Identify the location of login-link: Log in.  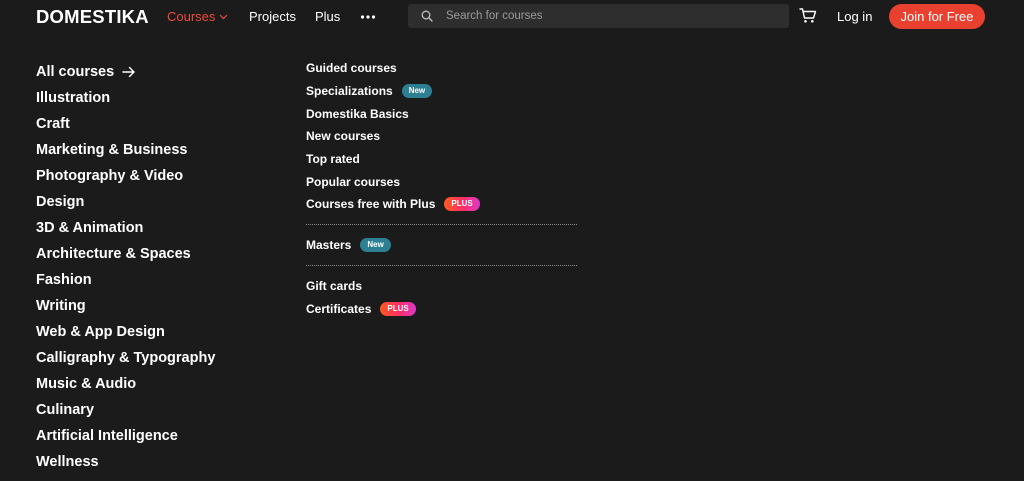
(854, 17).